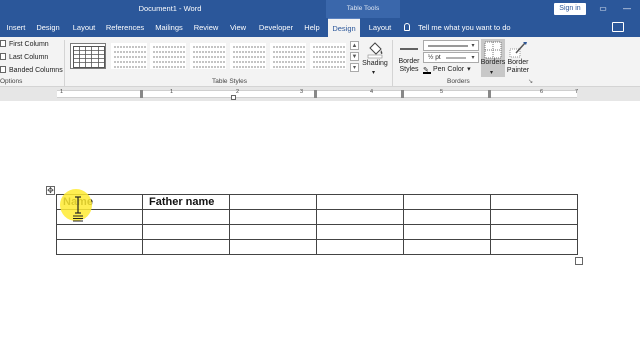 This screenshot has height=360, width=640. What do you see at coordinates (627, 9) in the screenshot?
I see `minimize-icon: —` at bounding box center [627, 9].